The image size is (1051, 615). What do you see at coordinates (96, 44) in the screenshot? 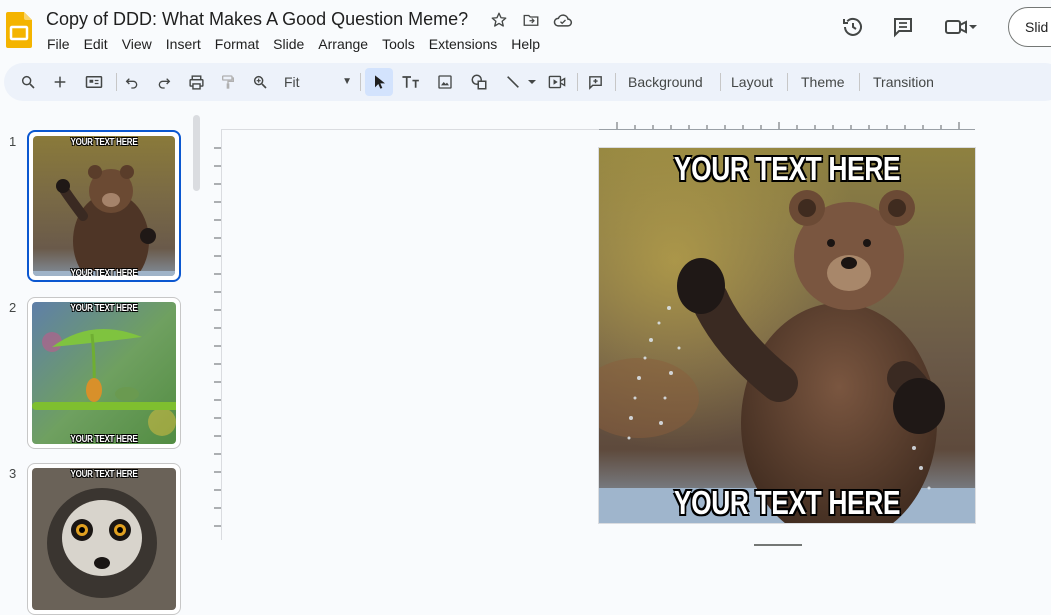
I see `menu-edit: Edit` at bounding box center [96, 44].